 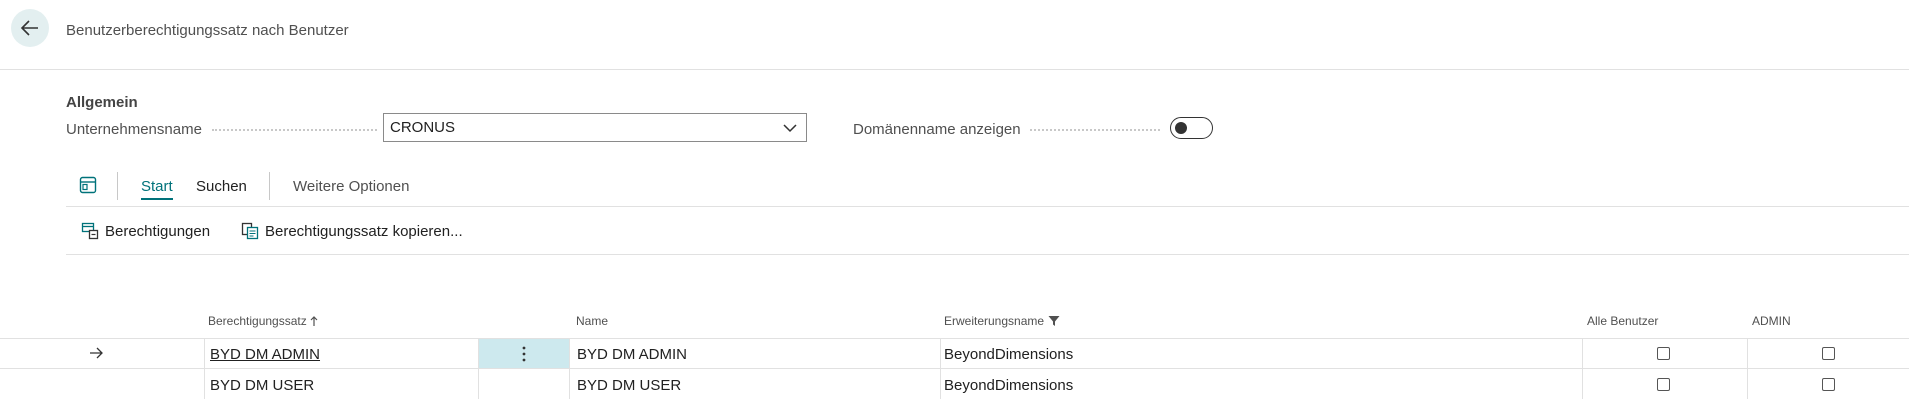 What do you see at coordinates (351, 186) in the screenshot?
I see `tab-more-options: Weitere Optionen` at bounding box center [351, 186].